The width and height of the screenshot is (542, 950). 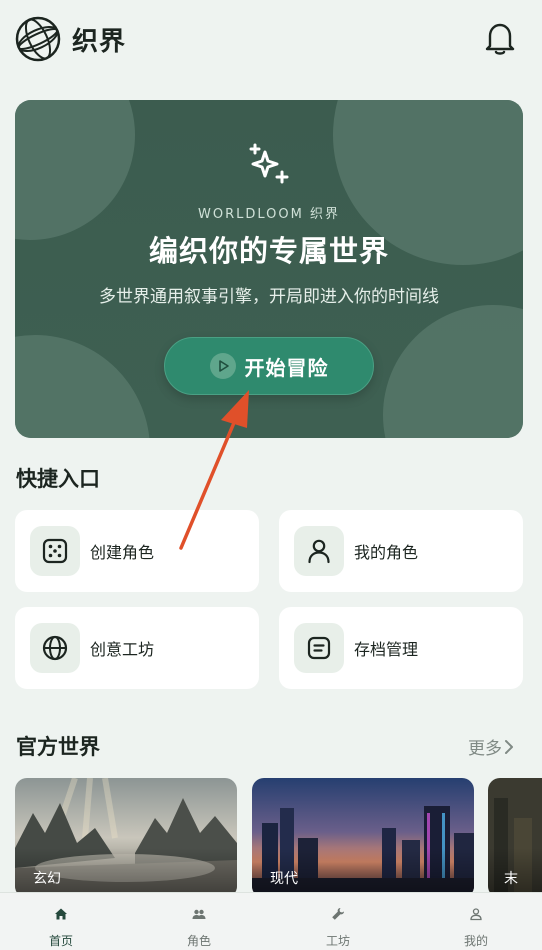 I want to click on user-icon, so click(x=319, y=551).